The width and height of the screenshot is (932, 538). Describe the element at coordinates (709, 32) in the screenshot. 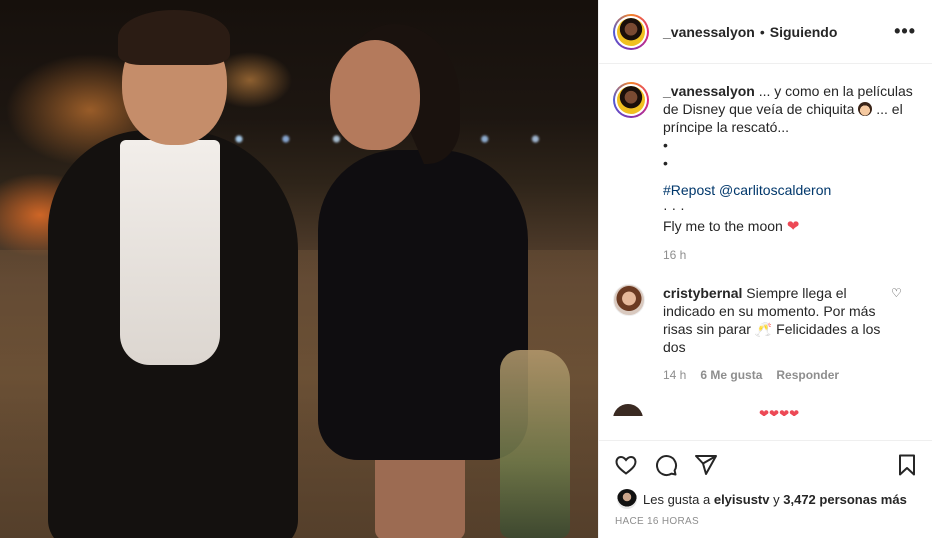

I see `author-username: _vanessalyon` at that location.